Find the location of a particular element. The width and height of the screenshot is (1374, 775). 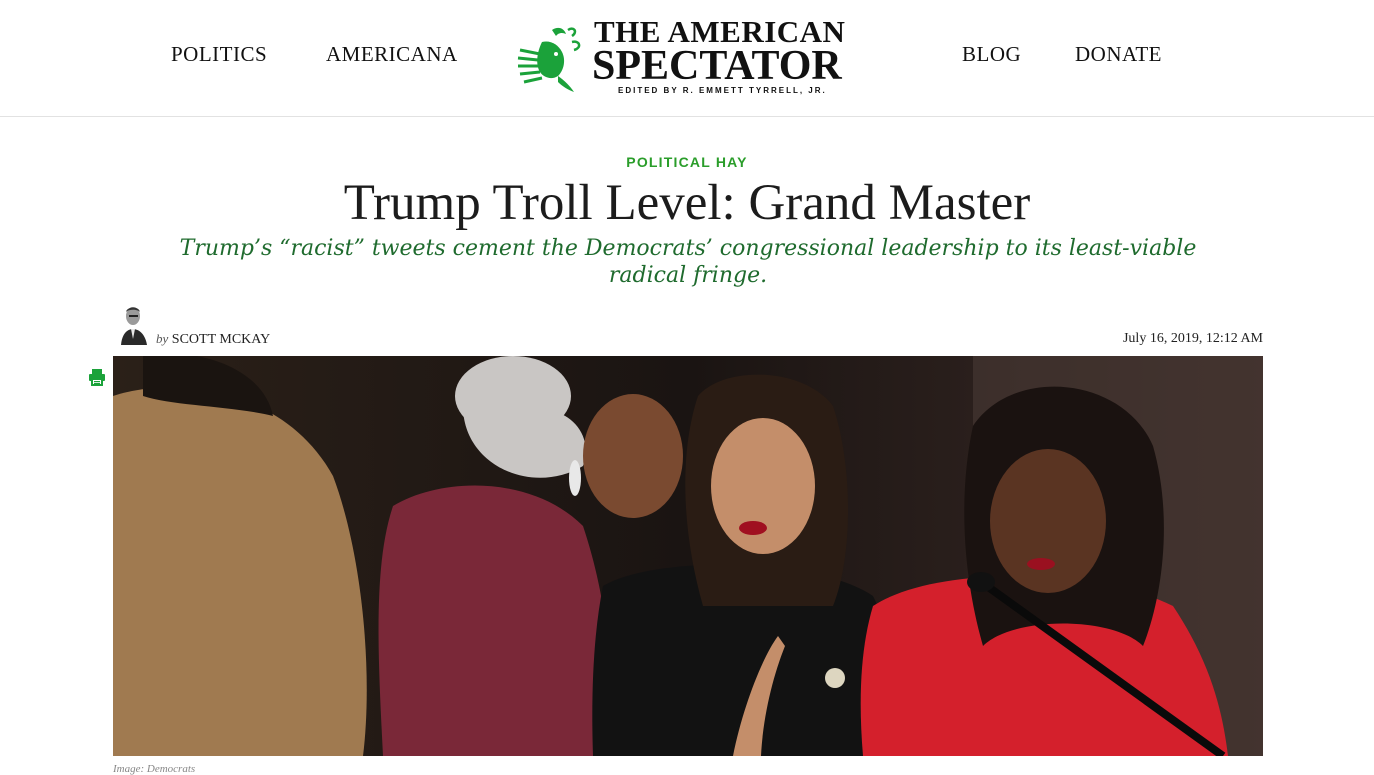

logo-title-main: SPECTATOR is located at coordinates (717, 66).